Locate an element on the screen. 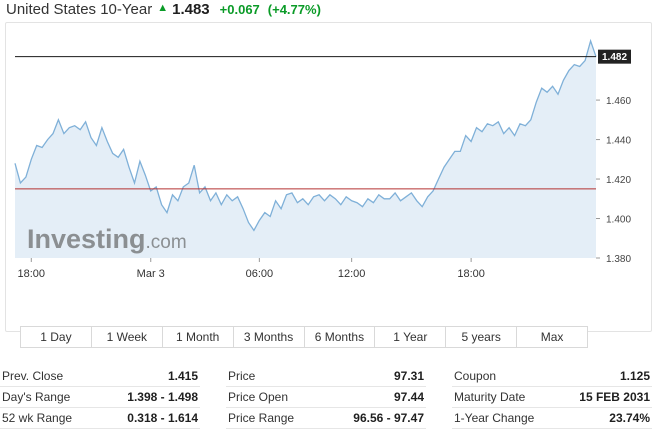 The image size is (657, 439). price-change: +0.067 is located at coordinates (239, 9).